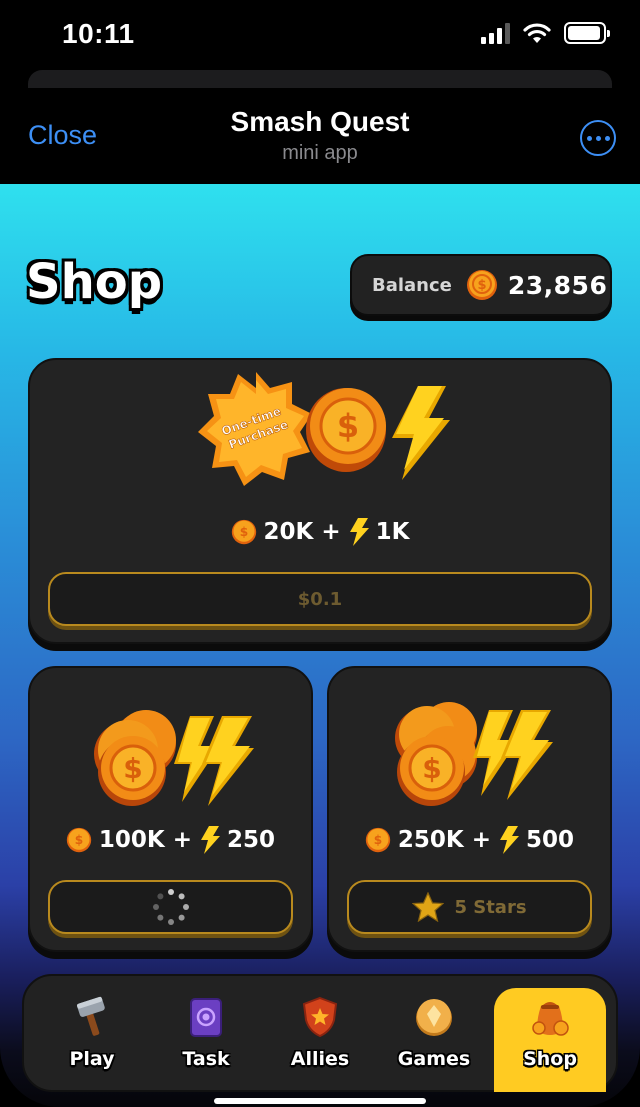 This screenshot has height=1107, width=640. What do you see at coordinates (434, 1059) in the screenshot?
I see `nav-label: Games` at bounding box center [434, 1059].